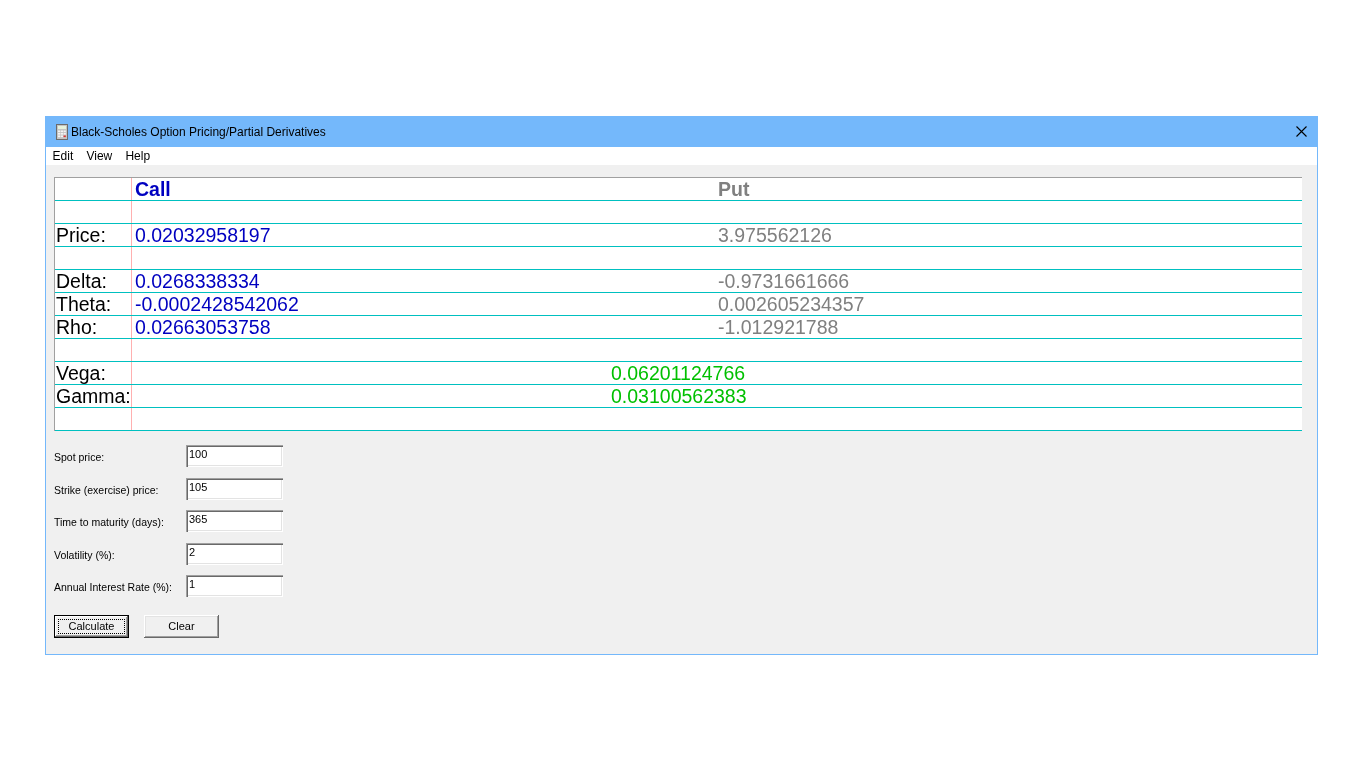 The image size is (1366, 768). What do you see at coordinates (775, 235) in the screenshot?
I see `table-cell: 3.975562126` at bounding box center [775, 235].